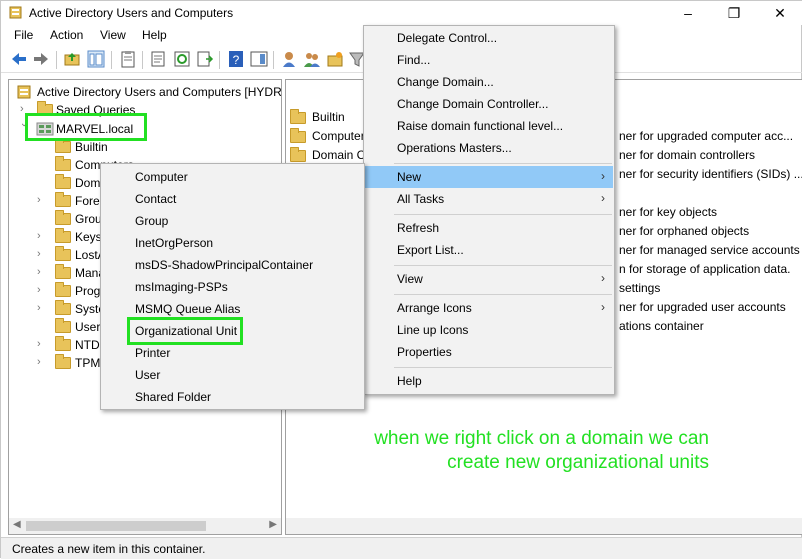 The image size is (802, 559). What do you see at coordinates (661, 326) in the screenshot?
I see `list-item-description: ations container` at bounding box center [661, 326].